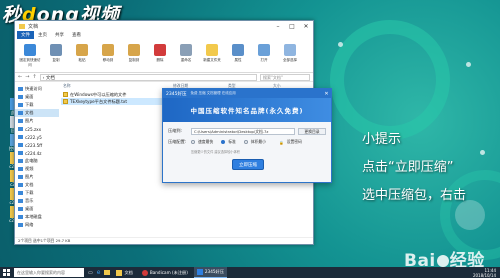 This screenshot has height=278, width=500. I want to click on nav-item: c222.y5, so click(37, 137).